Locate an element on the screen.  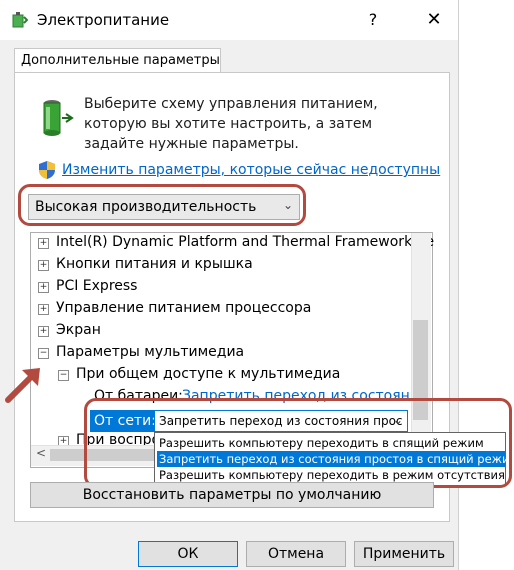
cancel-button: Отмена is located at coordinates (296, 554).